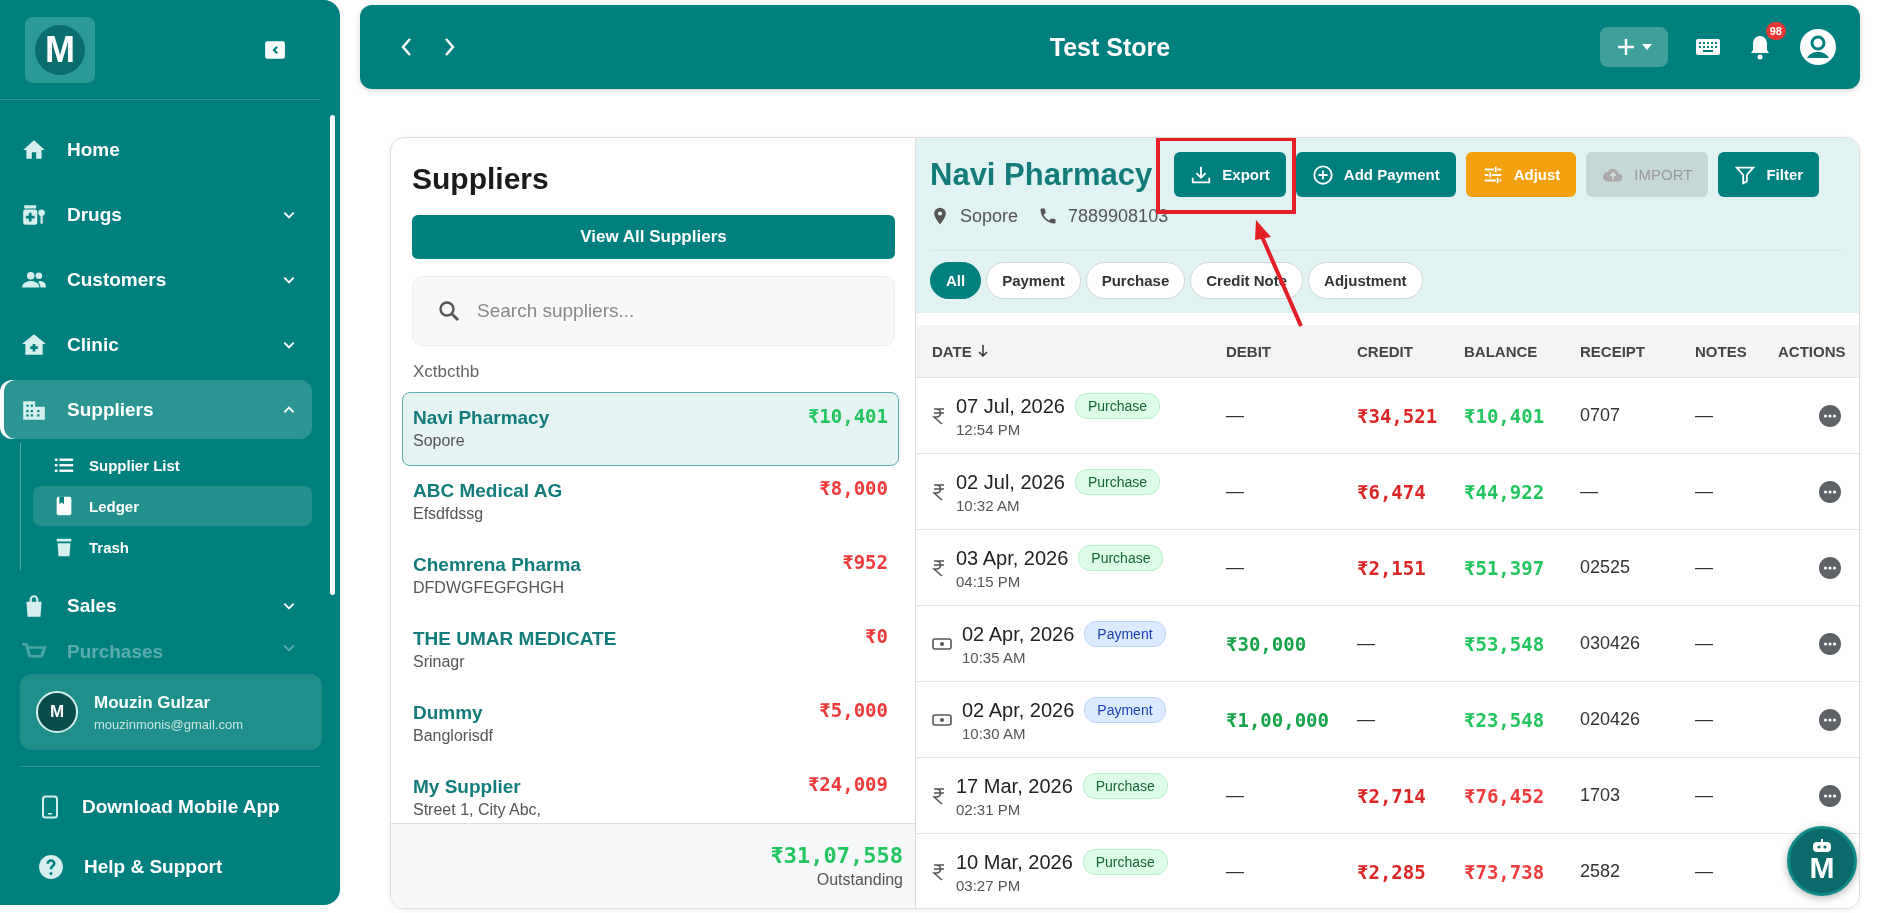 This screenshot has height=913, width=1884. Describe the element at coordinates (497, 564) in the screenshot. I see `supplier-name: Chemrena Pharma` at that location.